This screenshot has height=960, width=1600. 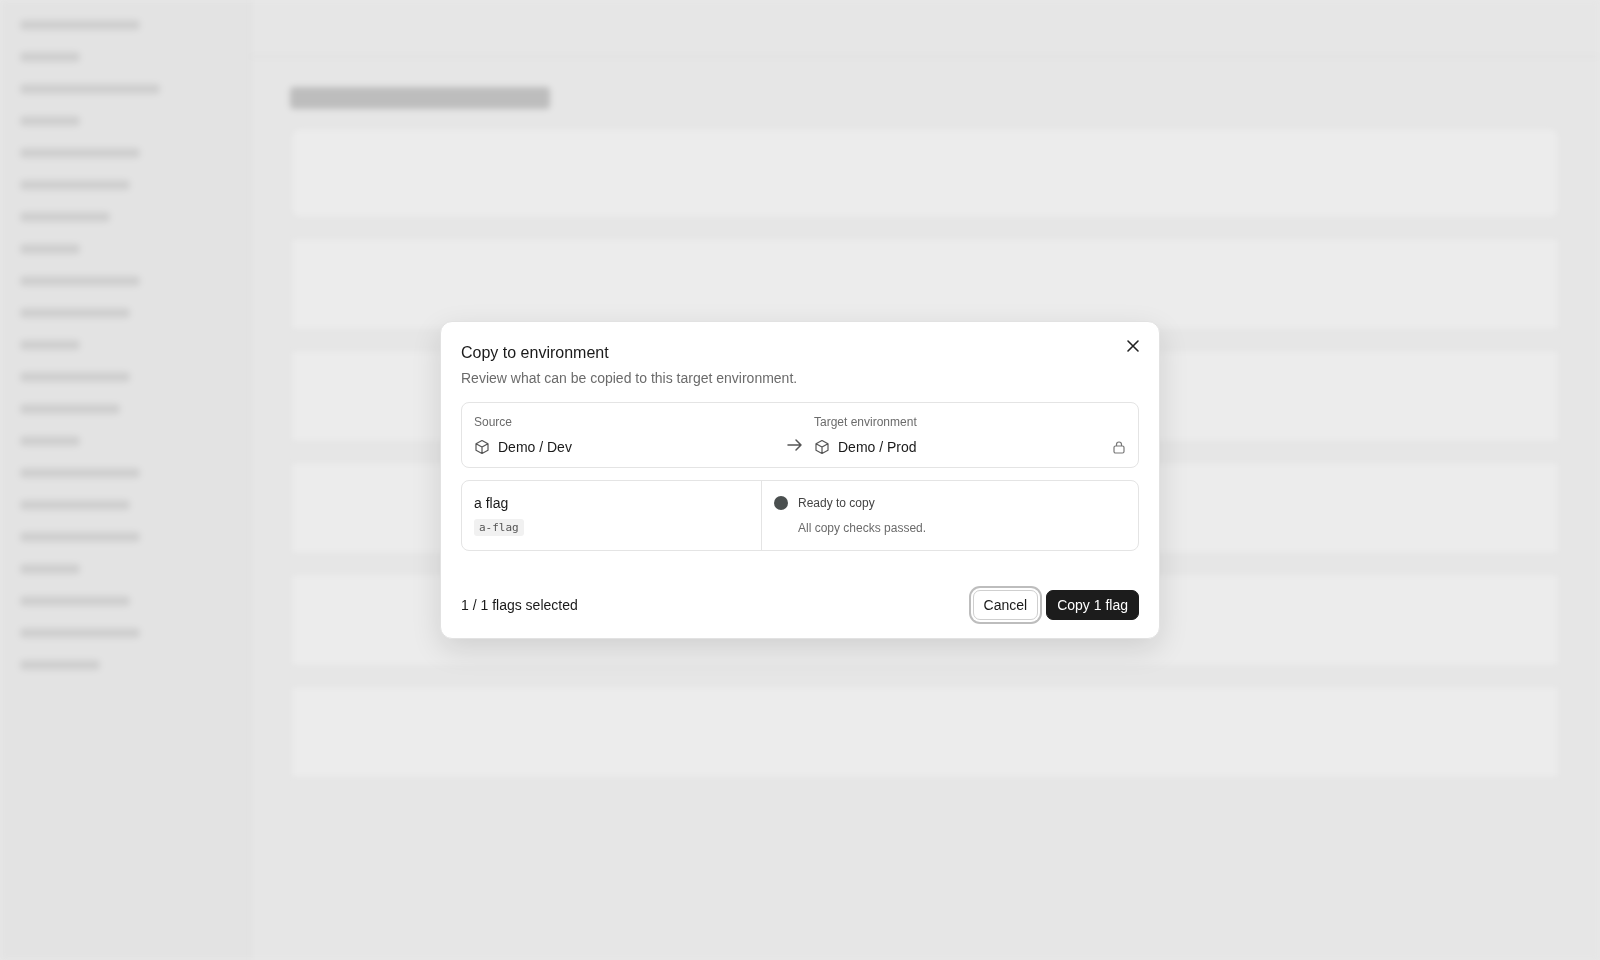 What do you see at coordinates (535, 353) in the screenshot?
I see `dialog-title: Copy to environment` at bounding box center [535, 353].